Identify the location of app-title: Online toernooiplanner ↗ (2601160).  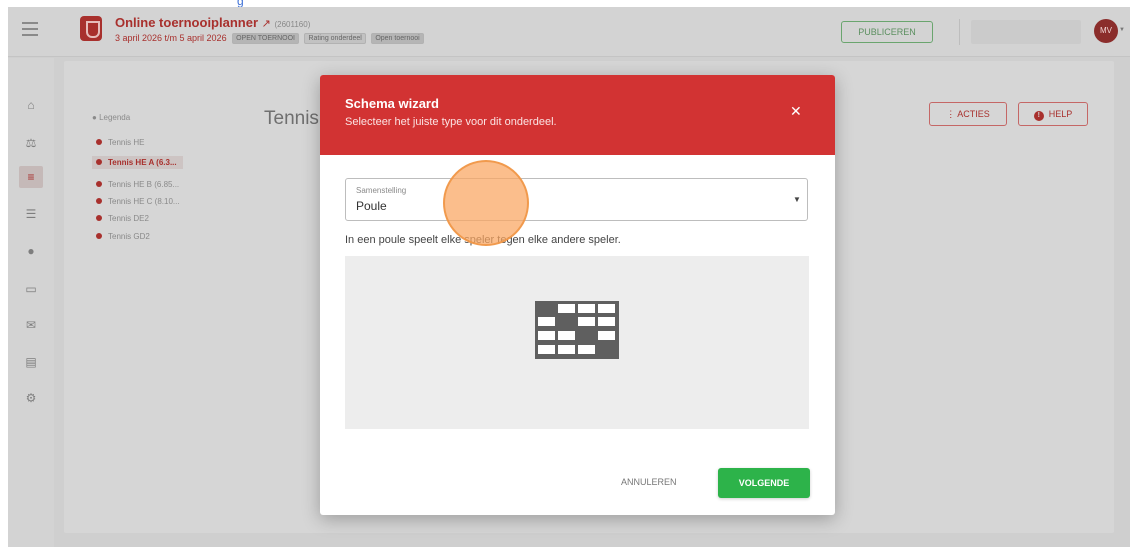
(212, 22).